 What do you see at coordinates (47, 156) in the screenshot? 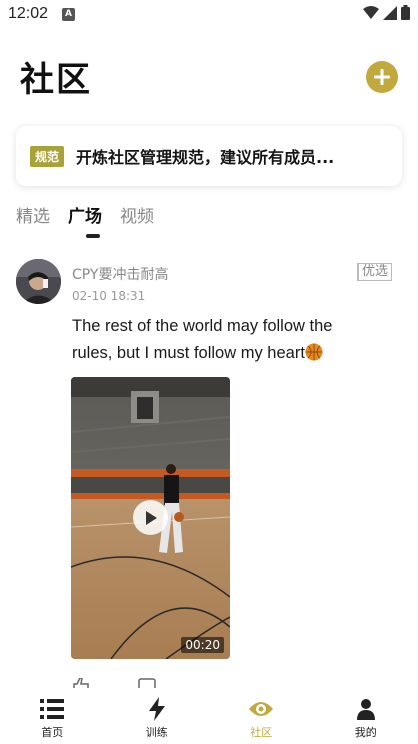
I see `announcement-badge: 规范` at bounding box center [47, 156].